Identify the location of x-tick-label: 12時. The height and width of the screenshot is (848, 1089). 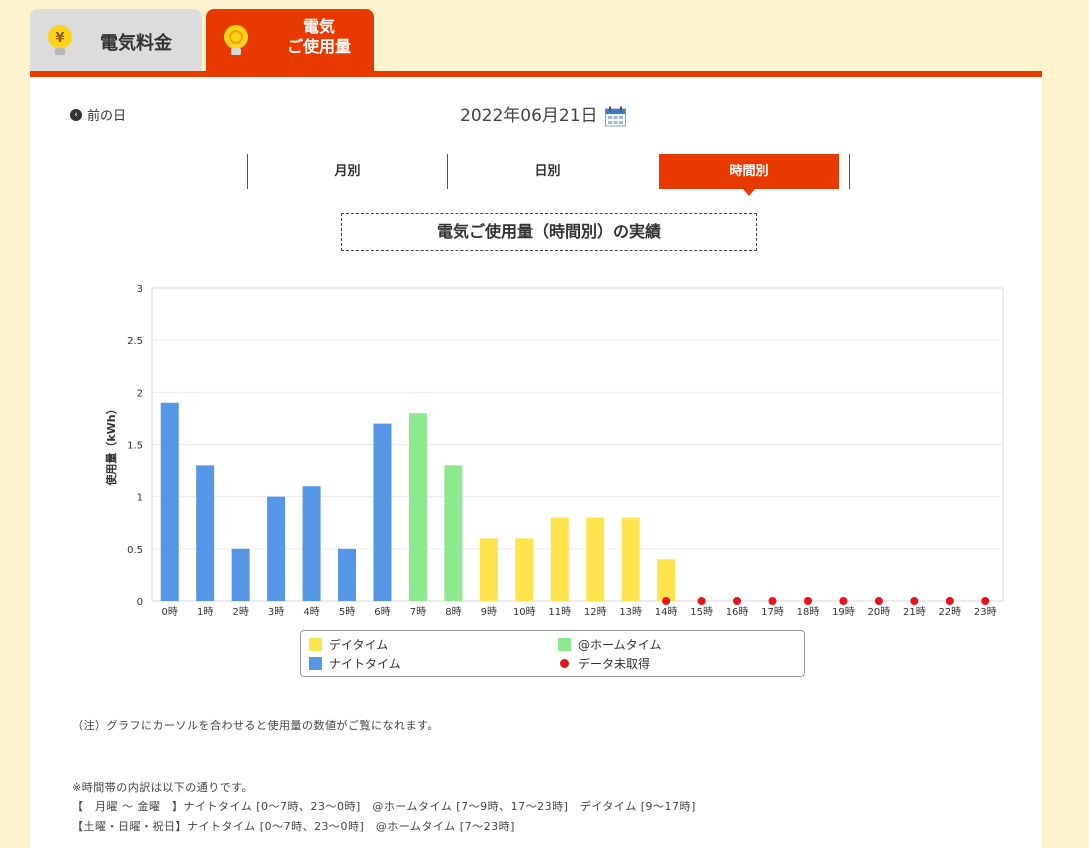
(595, 612).